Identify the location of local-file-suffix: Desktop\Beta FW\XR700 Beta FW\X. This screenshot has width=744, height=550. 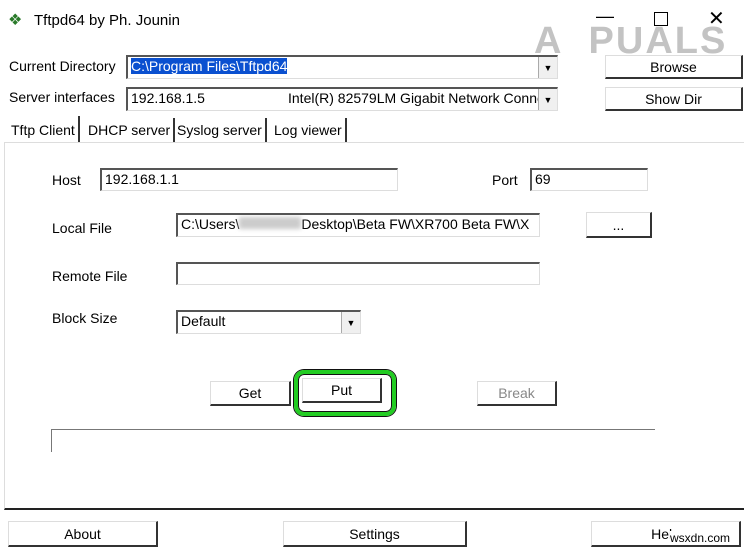
(415, 224).